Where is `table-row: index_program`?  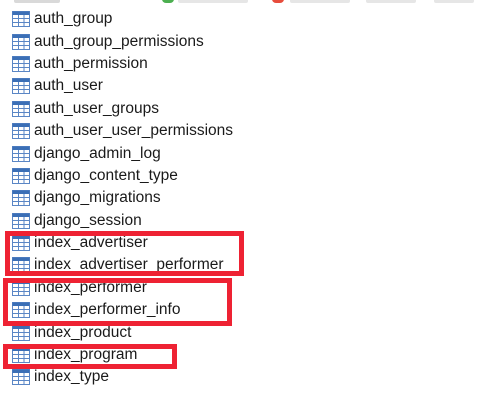
table-row: index_program is located at coordinates (242, 355).